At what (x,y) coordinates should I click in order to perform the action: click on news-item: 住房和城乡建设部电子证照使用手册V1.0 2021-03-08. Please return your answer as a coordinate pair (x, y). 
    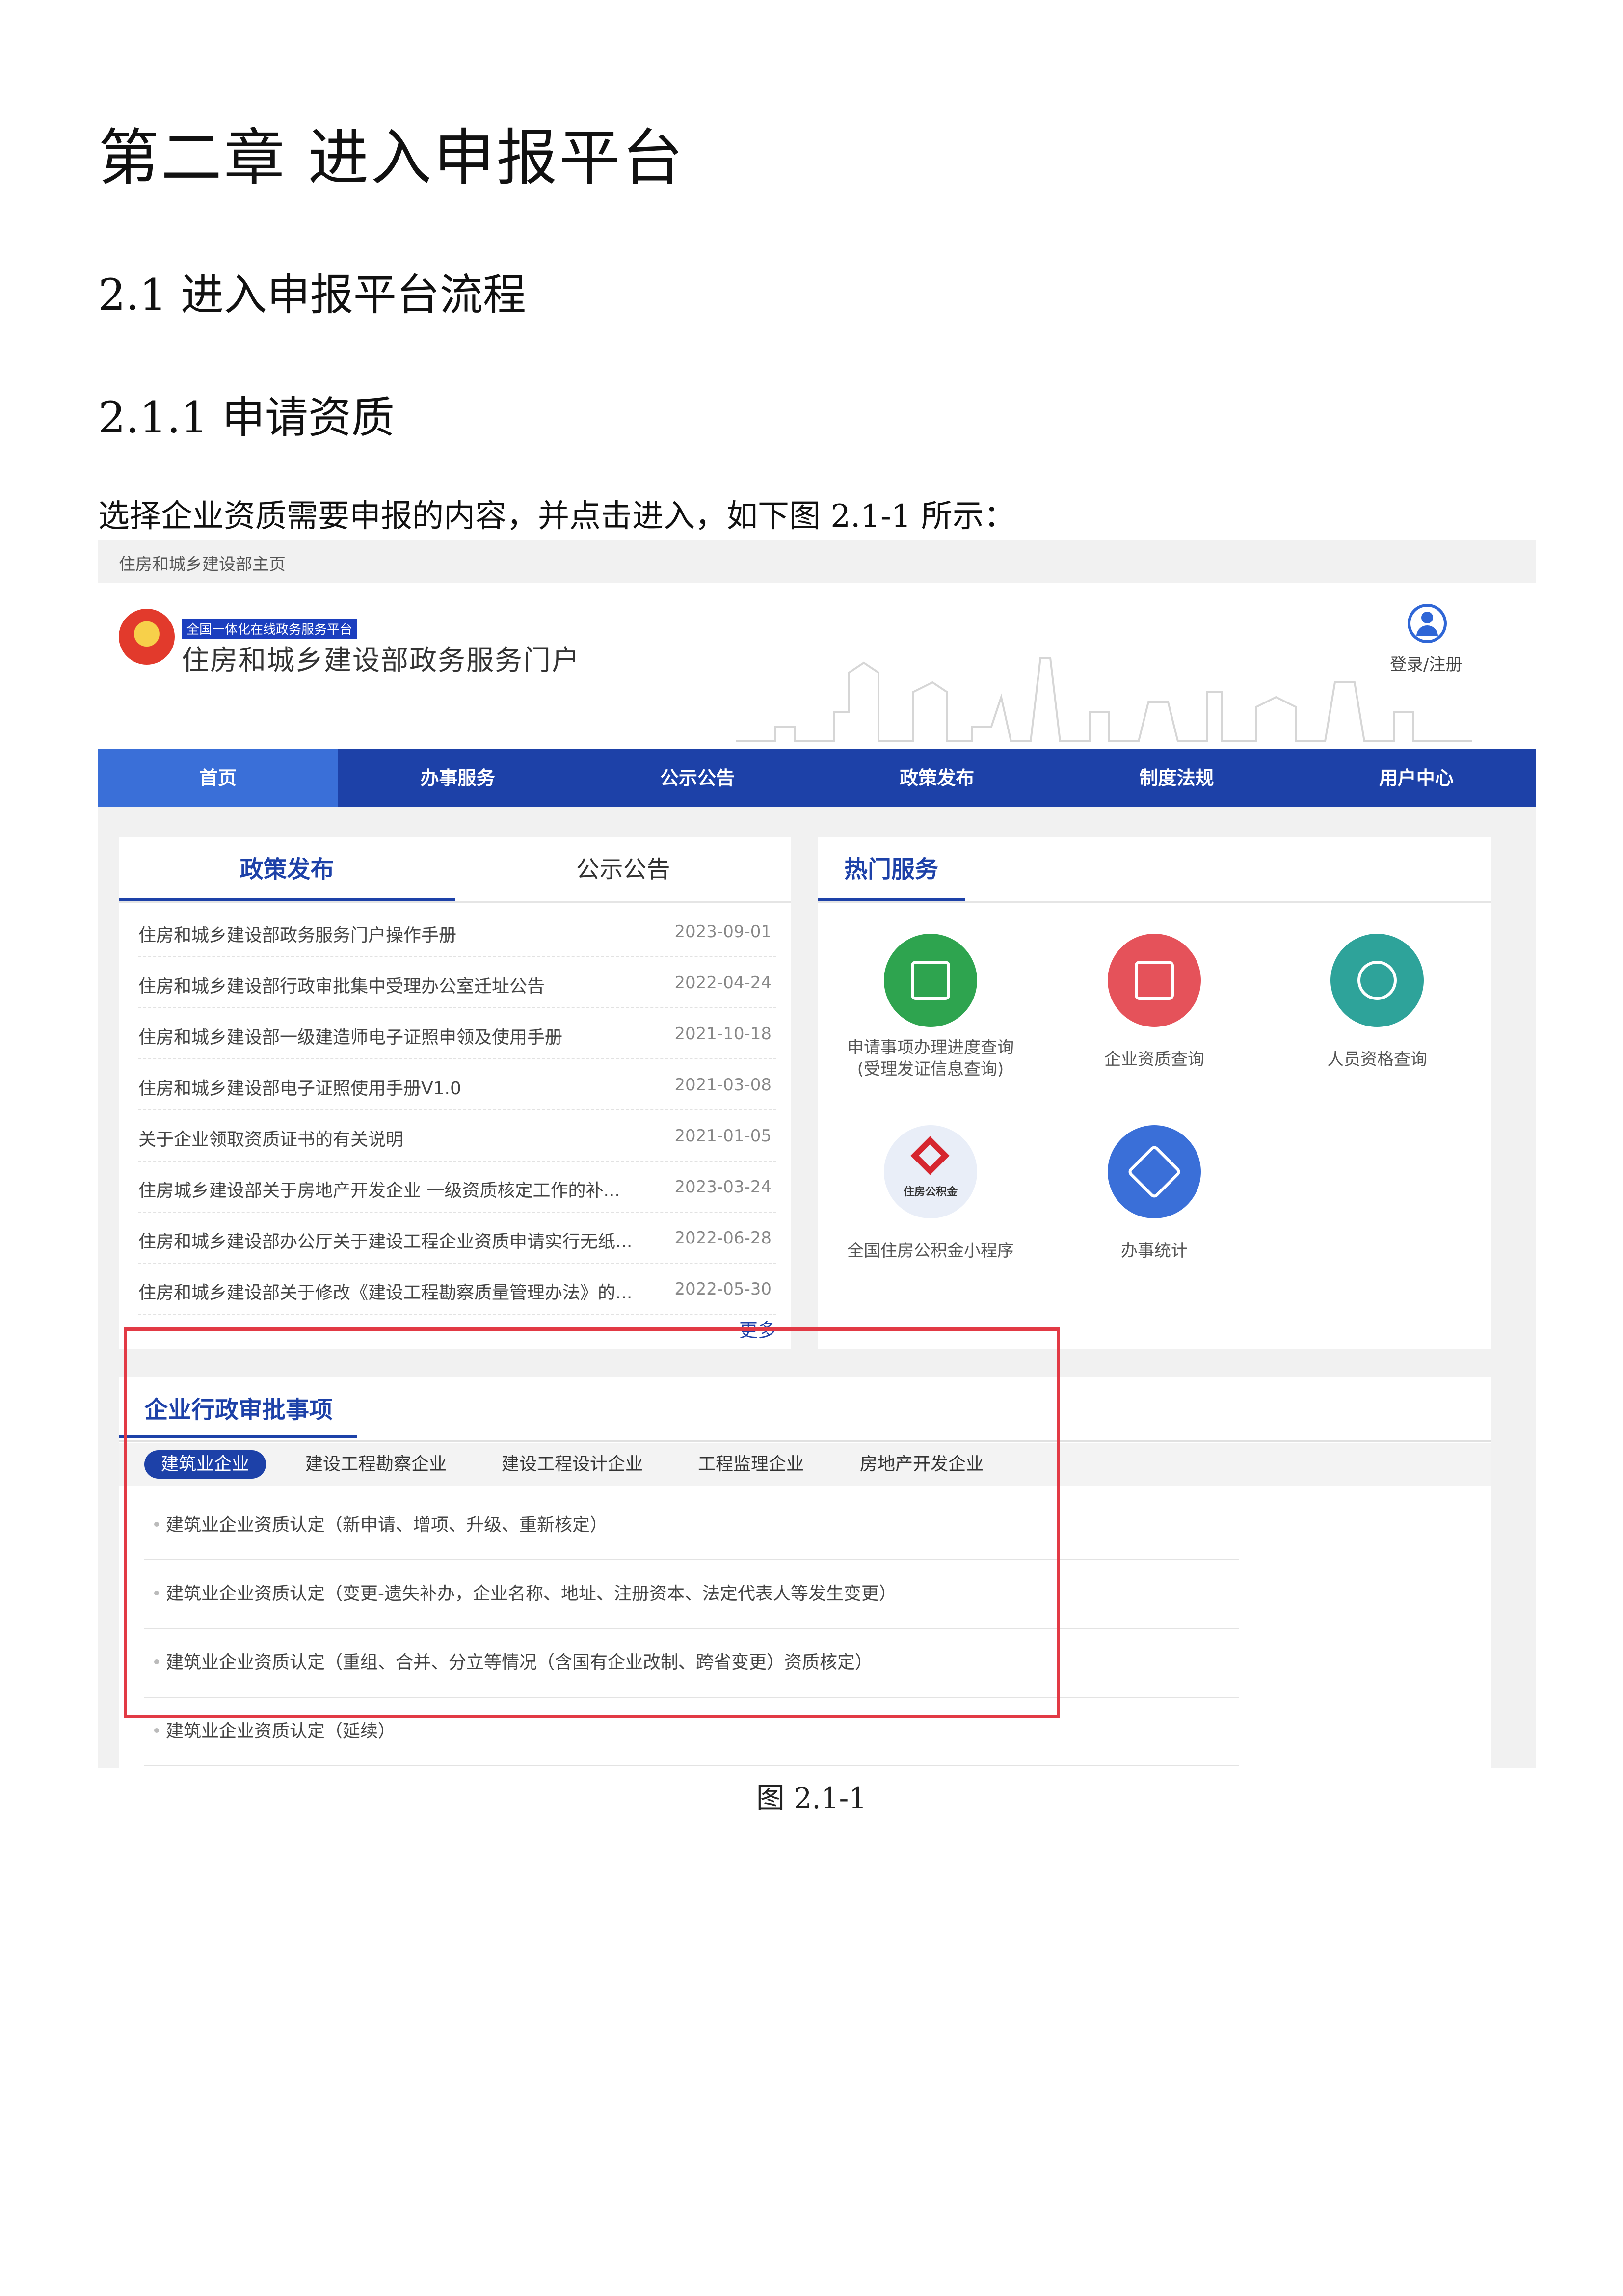
    Looking at the image, I should click on (457, 1084).